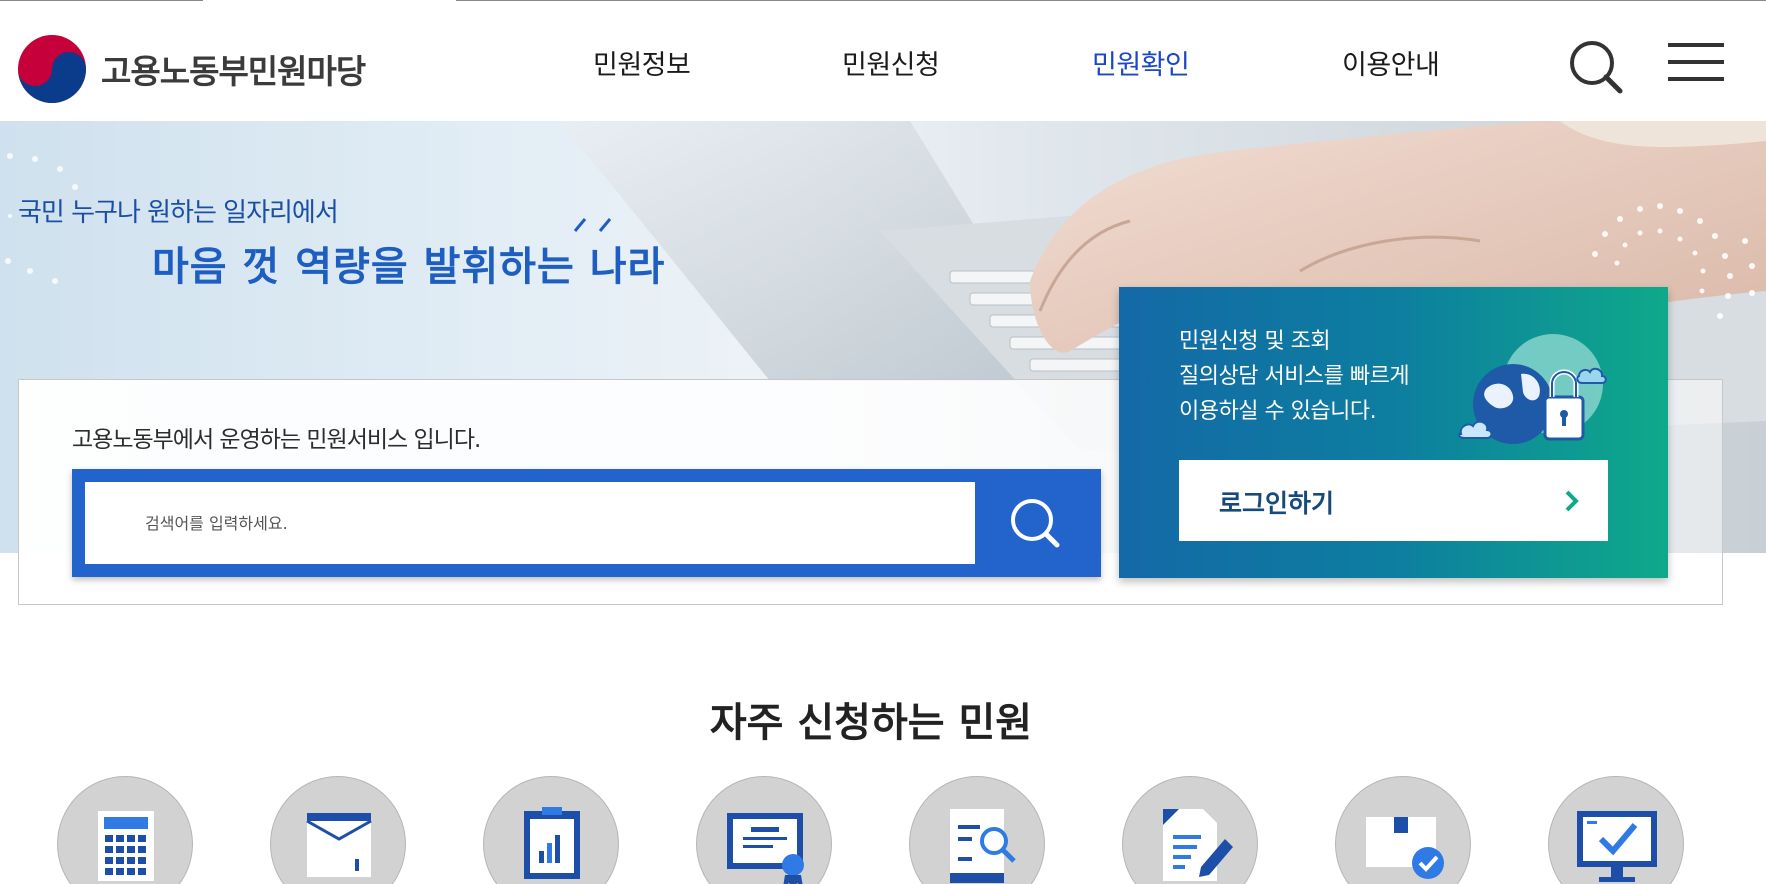  What do you see at coordinates (642, 62) in the screenshot?
I see `nav-item-complaint-info: 민원정보` at bounding box center [642, 62].